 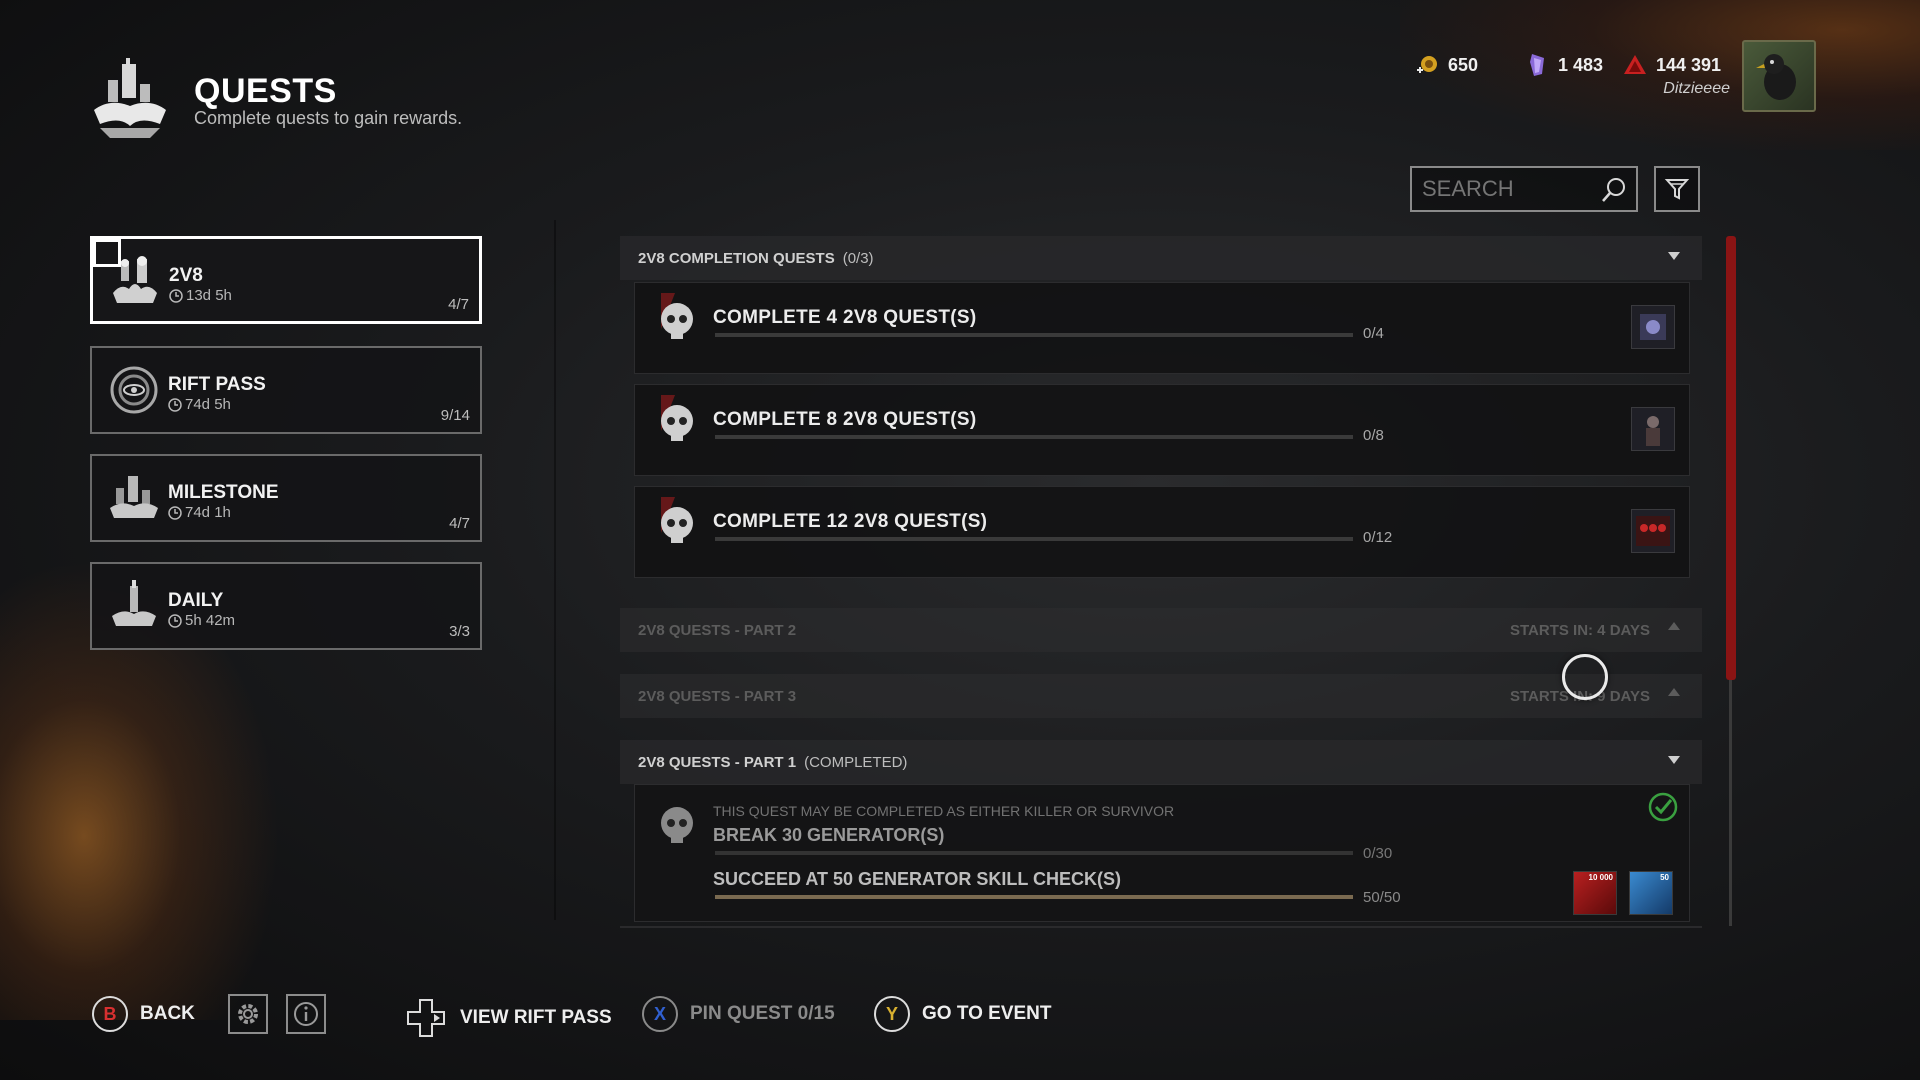 I want to click on quest-title: COMPLETE 4 2V8 QUEST(S), so click(x=845, y=317).